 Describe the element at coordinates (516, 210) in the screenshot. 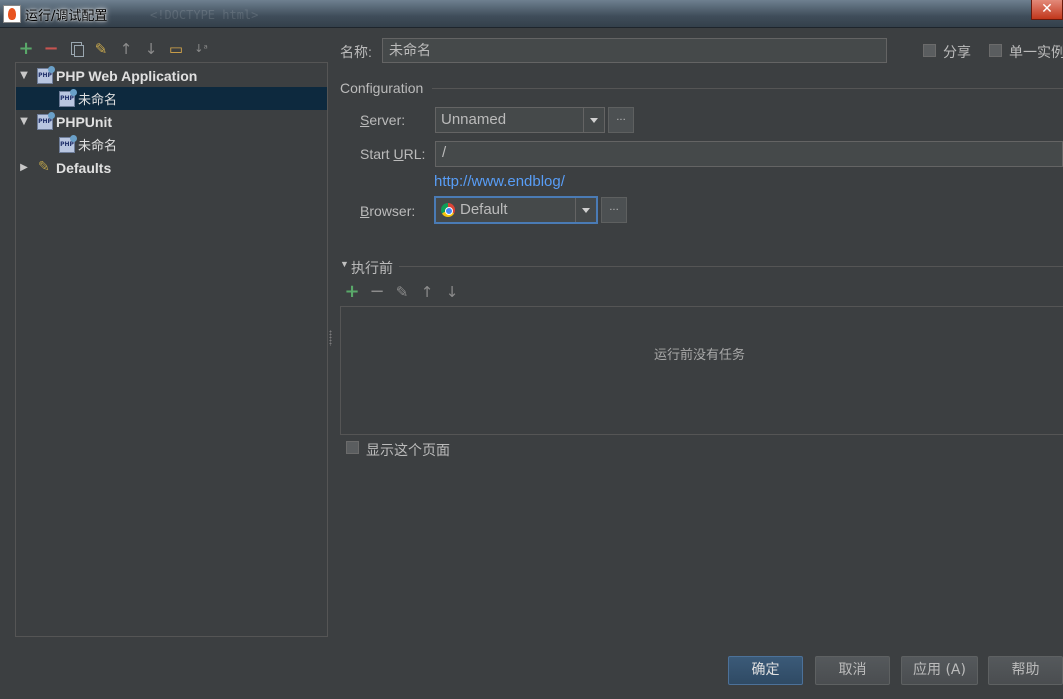

I see `browser-select: Default` at that location.